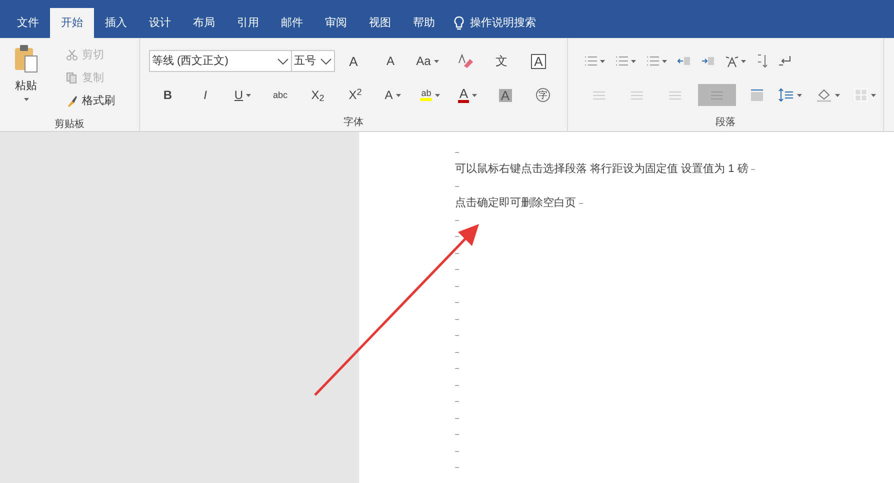  What do you see at coordinates (380, 23) in the screenshot?
I see `ribbon-tab: 视图` at bounding box center [380, 23].